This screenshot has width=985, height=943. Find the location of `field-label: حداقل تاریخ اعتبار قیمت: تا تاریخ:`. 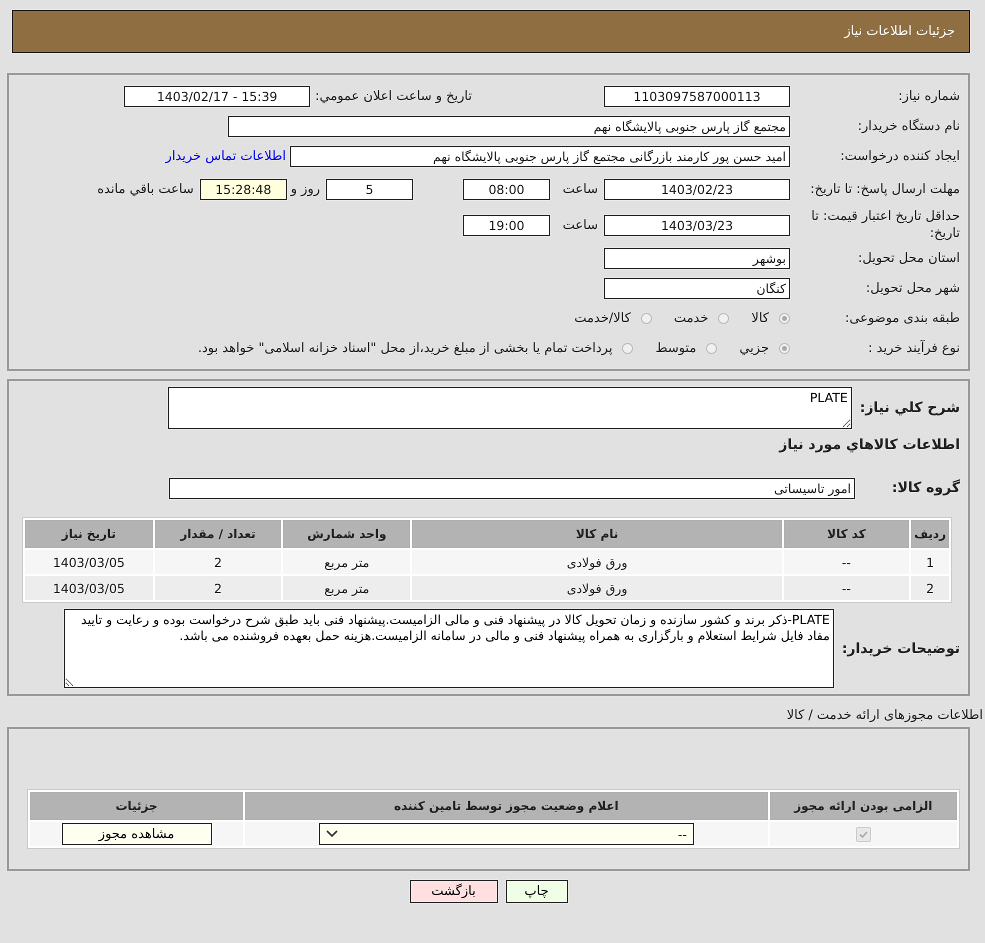

field-label: حداقل تاریخ اعتبار قیمت: تا تاریخ: is located at coordinates (885, 225).